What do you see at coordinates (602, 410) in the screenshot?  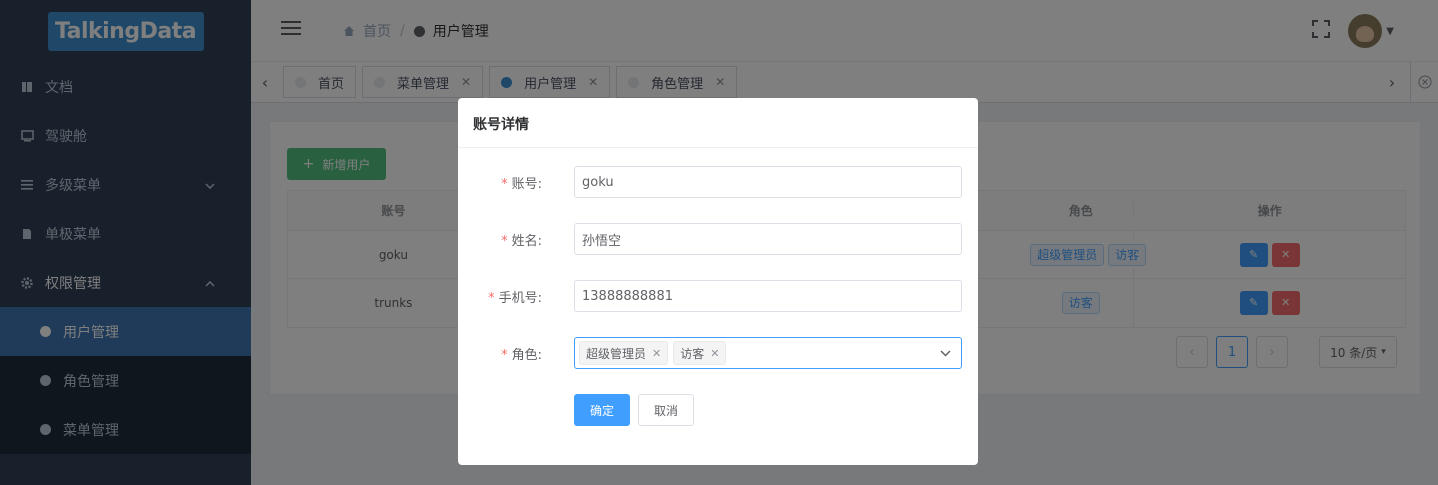 I see `confirm-button: 确定` at bounding box center [602, 410].